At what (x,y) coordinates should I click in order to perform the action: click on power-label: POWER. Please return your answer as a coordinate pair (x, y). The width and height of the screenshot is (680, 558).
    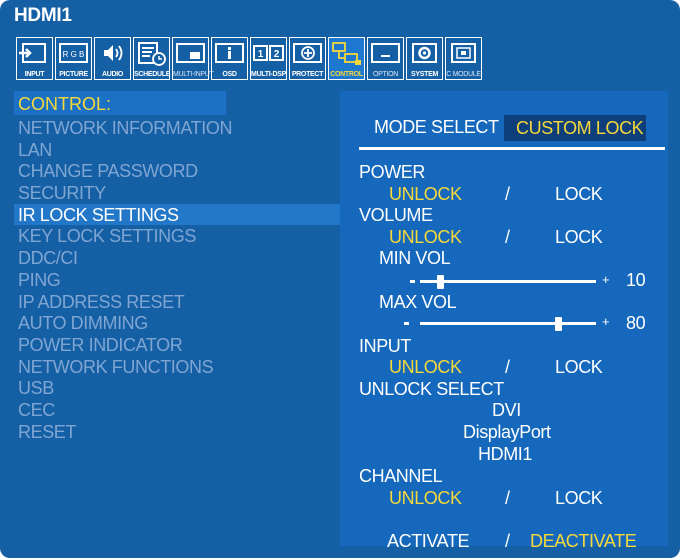
    Looking at the image, I should click on (392, 172).